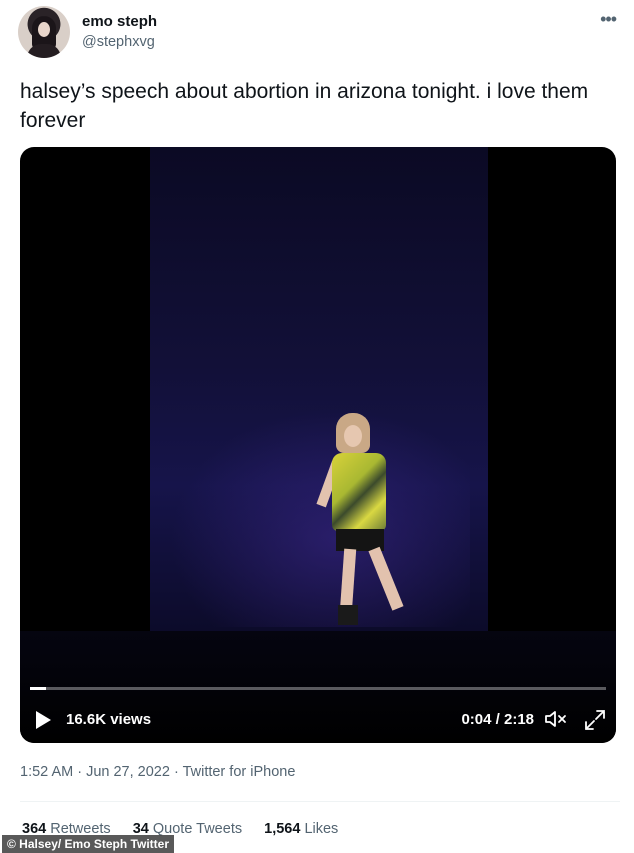 This screenshot has width=634, height=853. What do you see at coordinates (321, 829) in the screenshot?
I see `likes-label: Likes` at bounding box center [321, 829].